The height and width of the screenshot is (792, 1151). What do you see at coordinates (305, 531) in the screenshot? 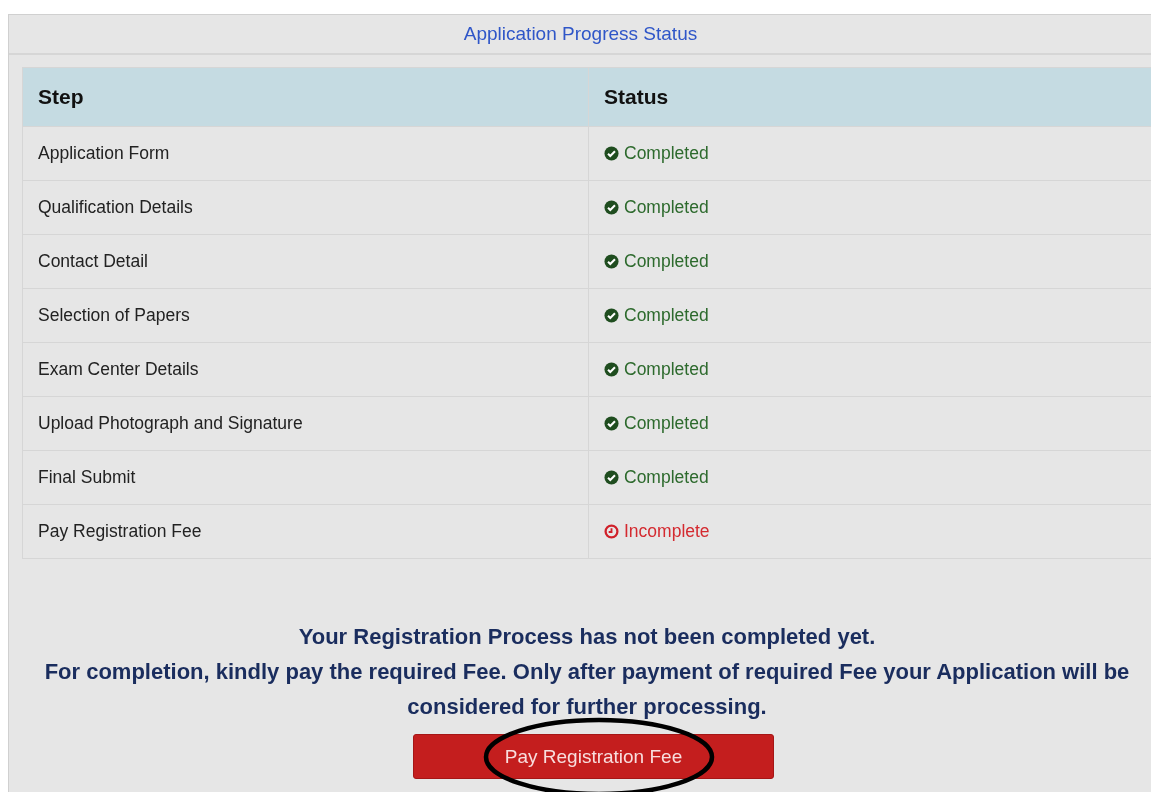
I see `table-cell: Pay Registration Fee` at bounding box center [305, 531].